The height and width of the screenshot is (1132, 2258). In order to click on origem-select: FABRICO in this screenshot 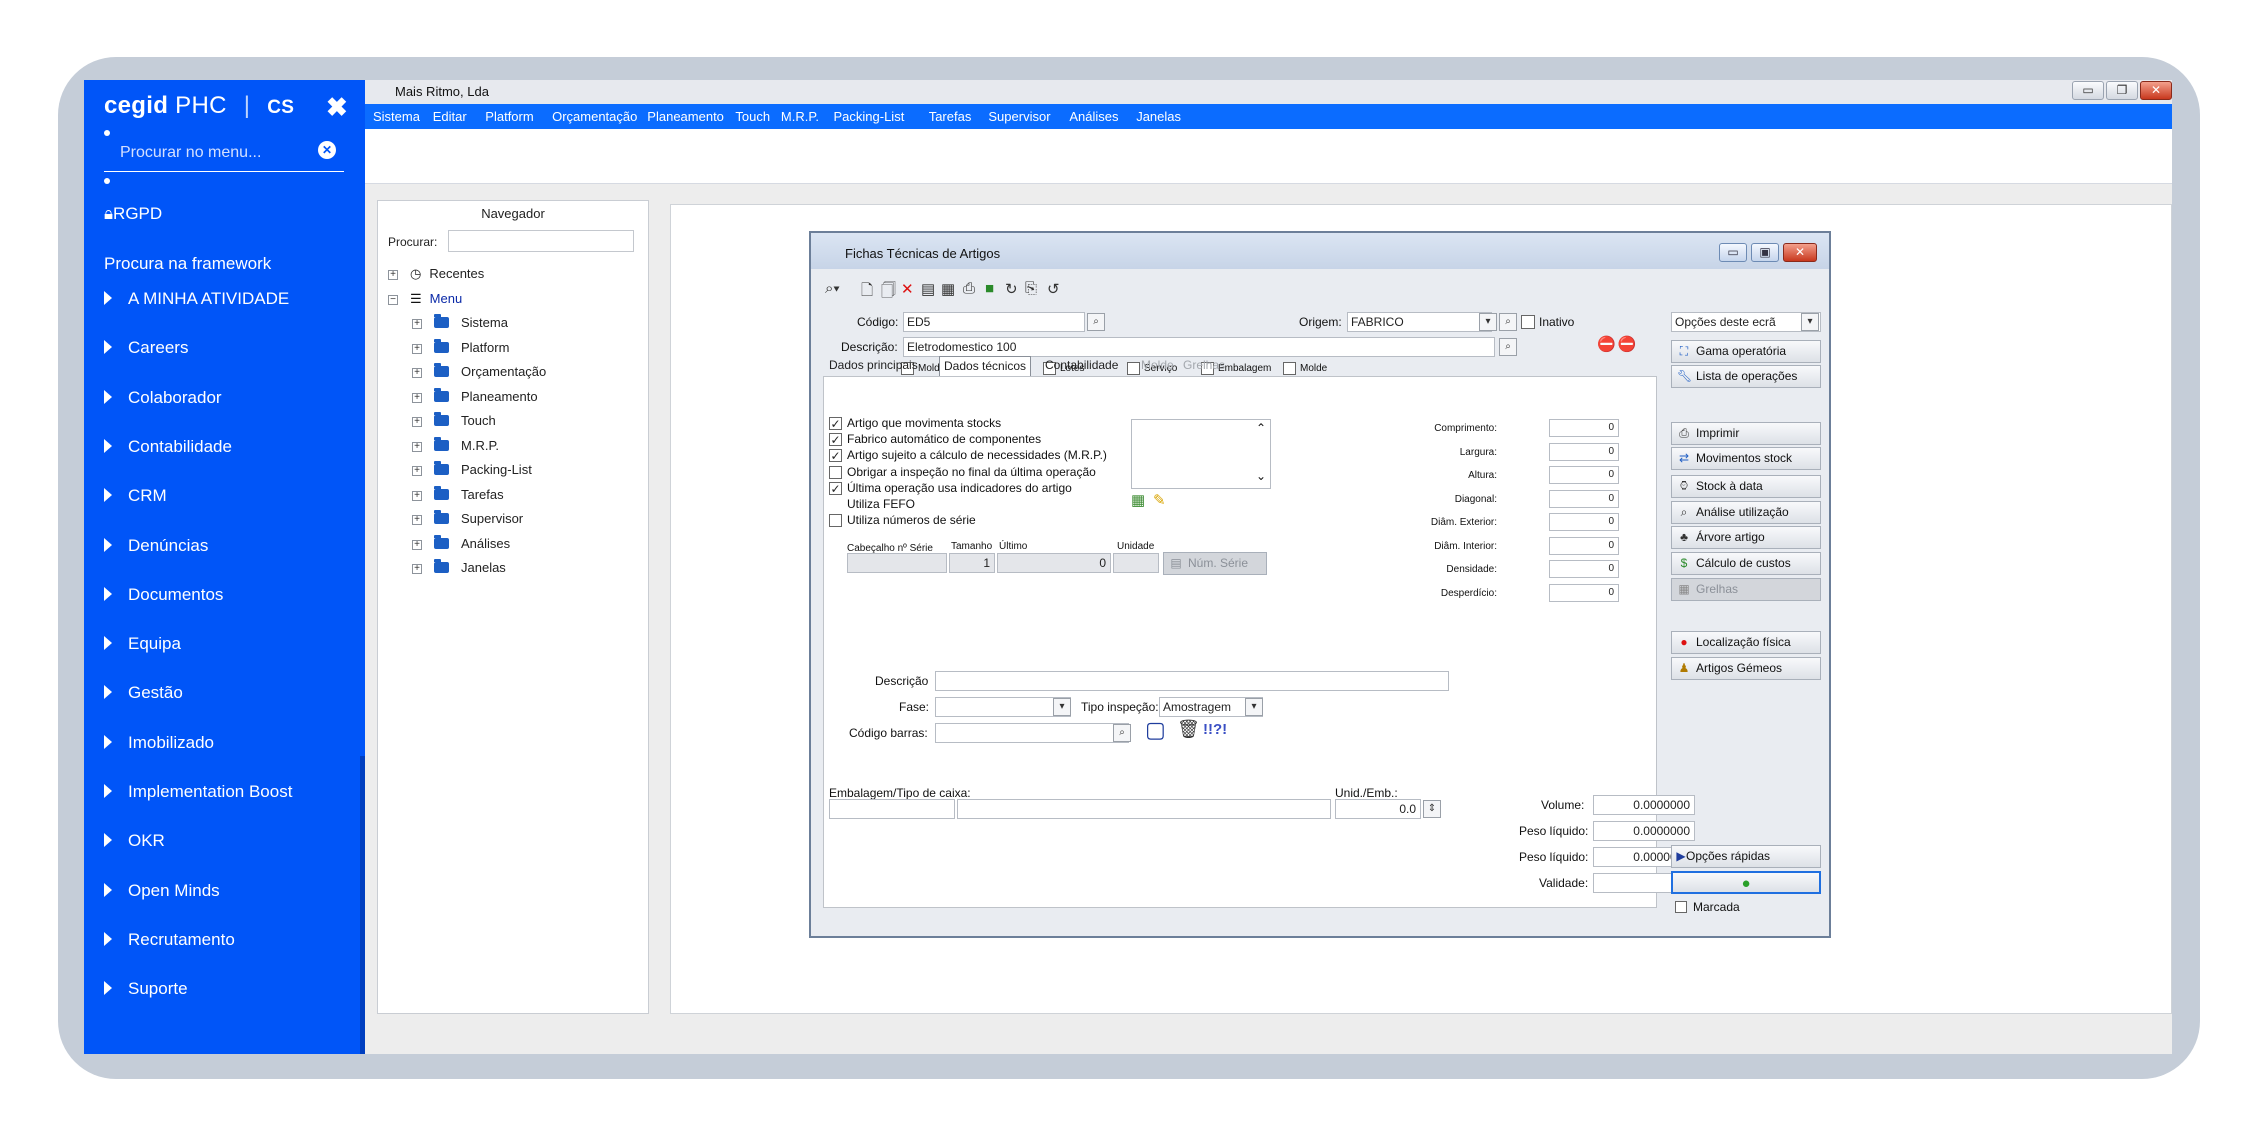, I will do `click(1419, 322)`.